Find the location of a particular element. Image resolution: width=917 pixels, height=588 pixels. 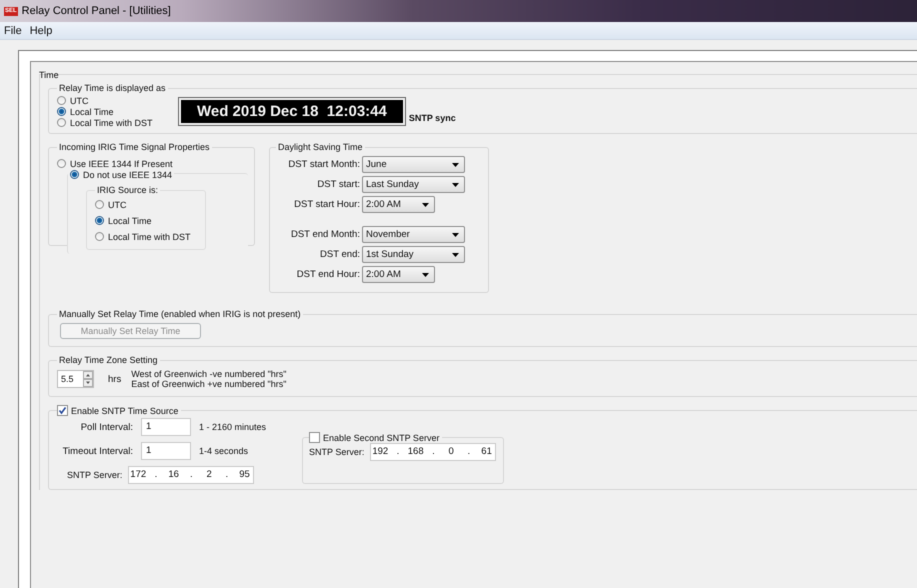

checkbox-label: Enable Second SNTP Server is located at coordinates (381, 437).